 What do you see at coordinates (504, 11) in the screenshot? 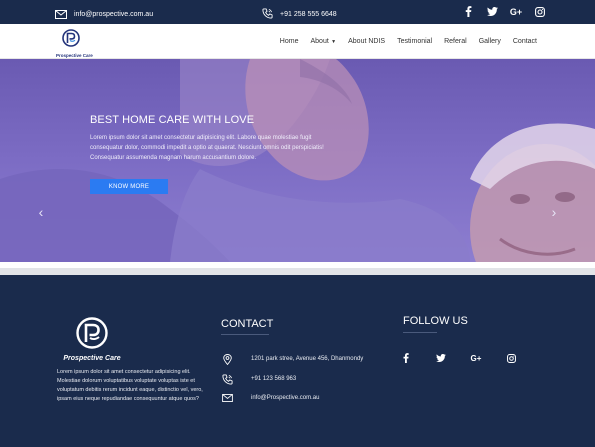
I see `top-social-links: G+` at bounding box center [504, 11].